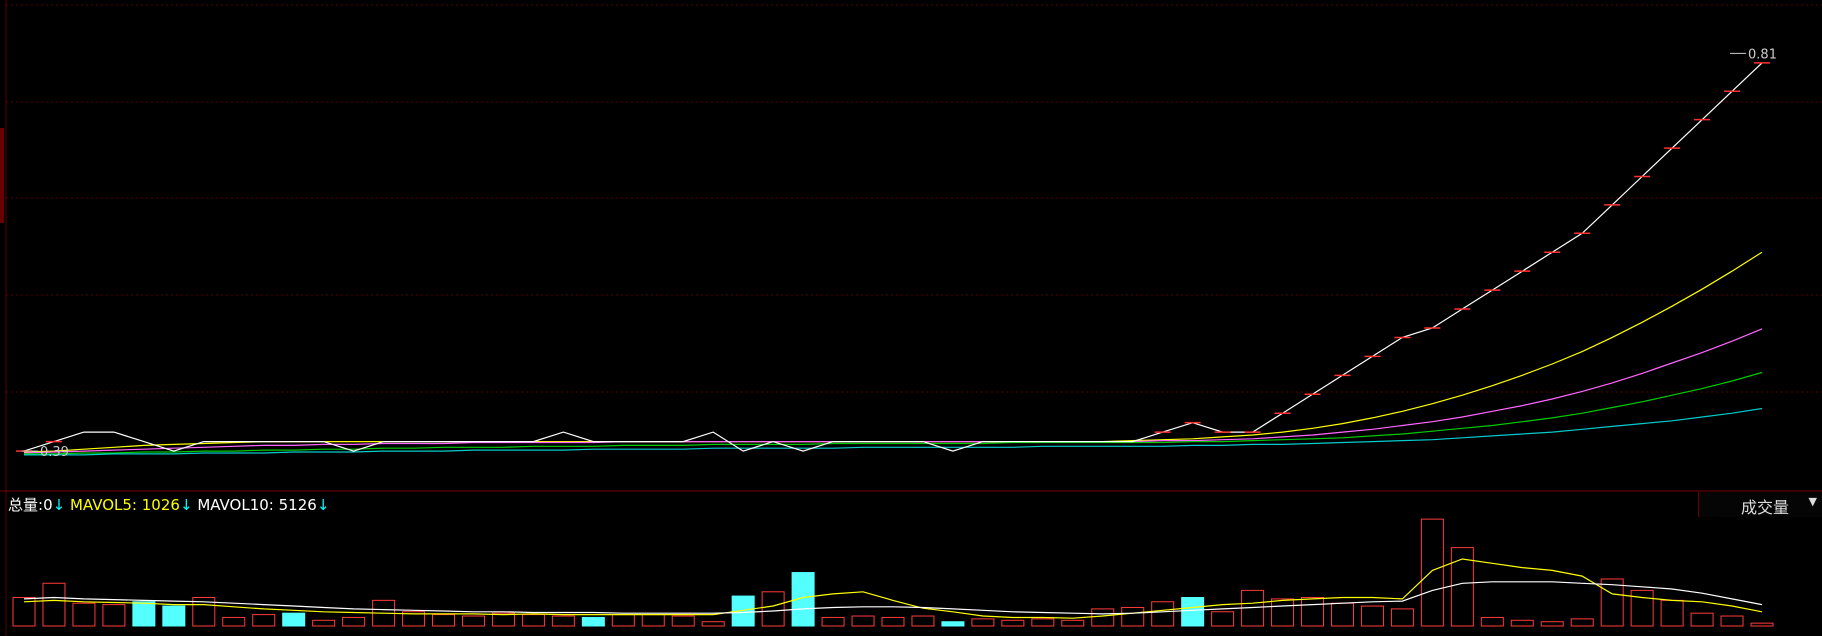 Image resolution: width=1822 pixels, height=636 pixels. What do you see at coordinates (160, 505) in the screenshot?
I see `mavol5-value: 1026` at bounding box center [160, 505].